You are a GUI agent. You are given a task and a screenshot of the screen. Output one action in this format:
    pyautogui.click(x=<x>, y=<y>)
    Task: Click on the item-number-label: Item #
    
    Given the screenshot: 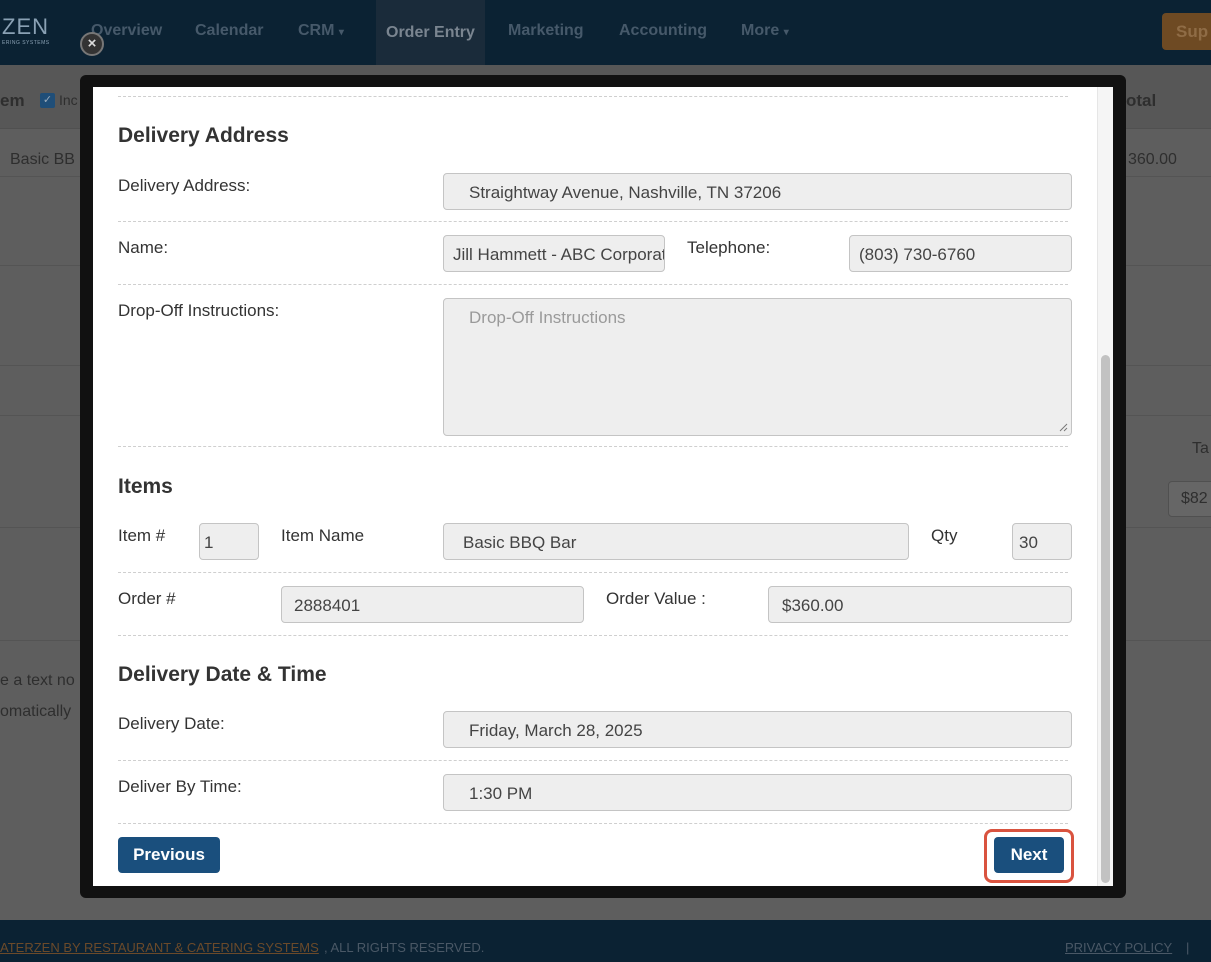 What is the action you would take?
    pyautogui.click(x=142, y=535)
    